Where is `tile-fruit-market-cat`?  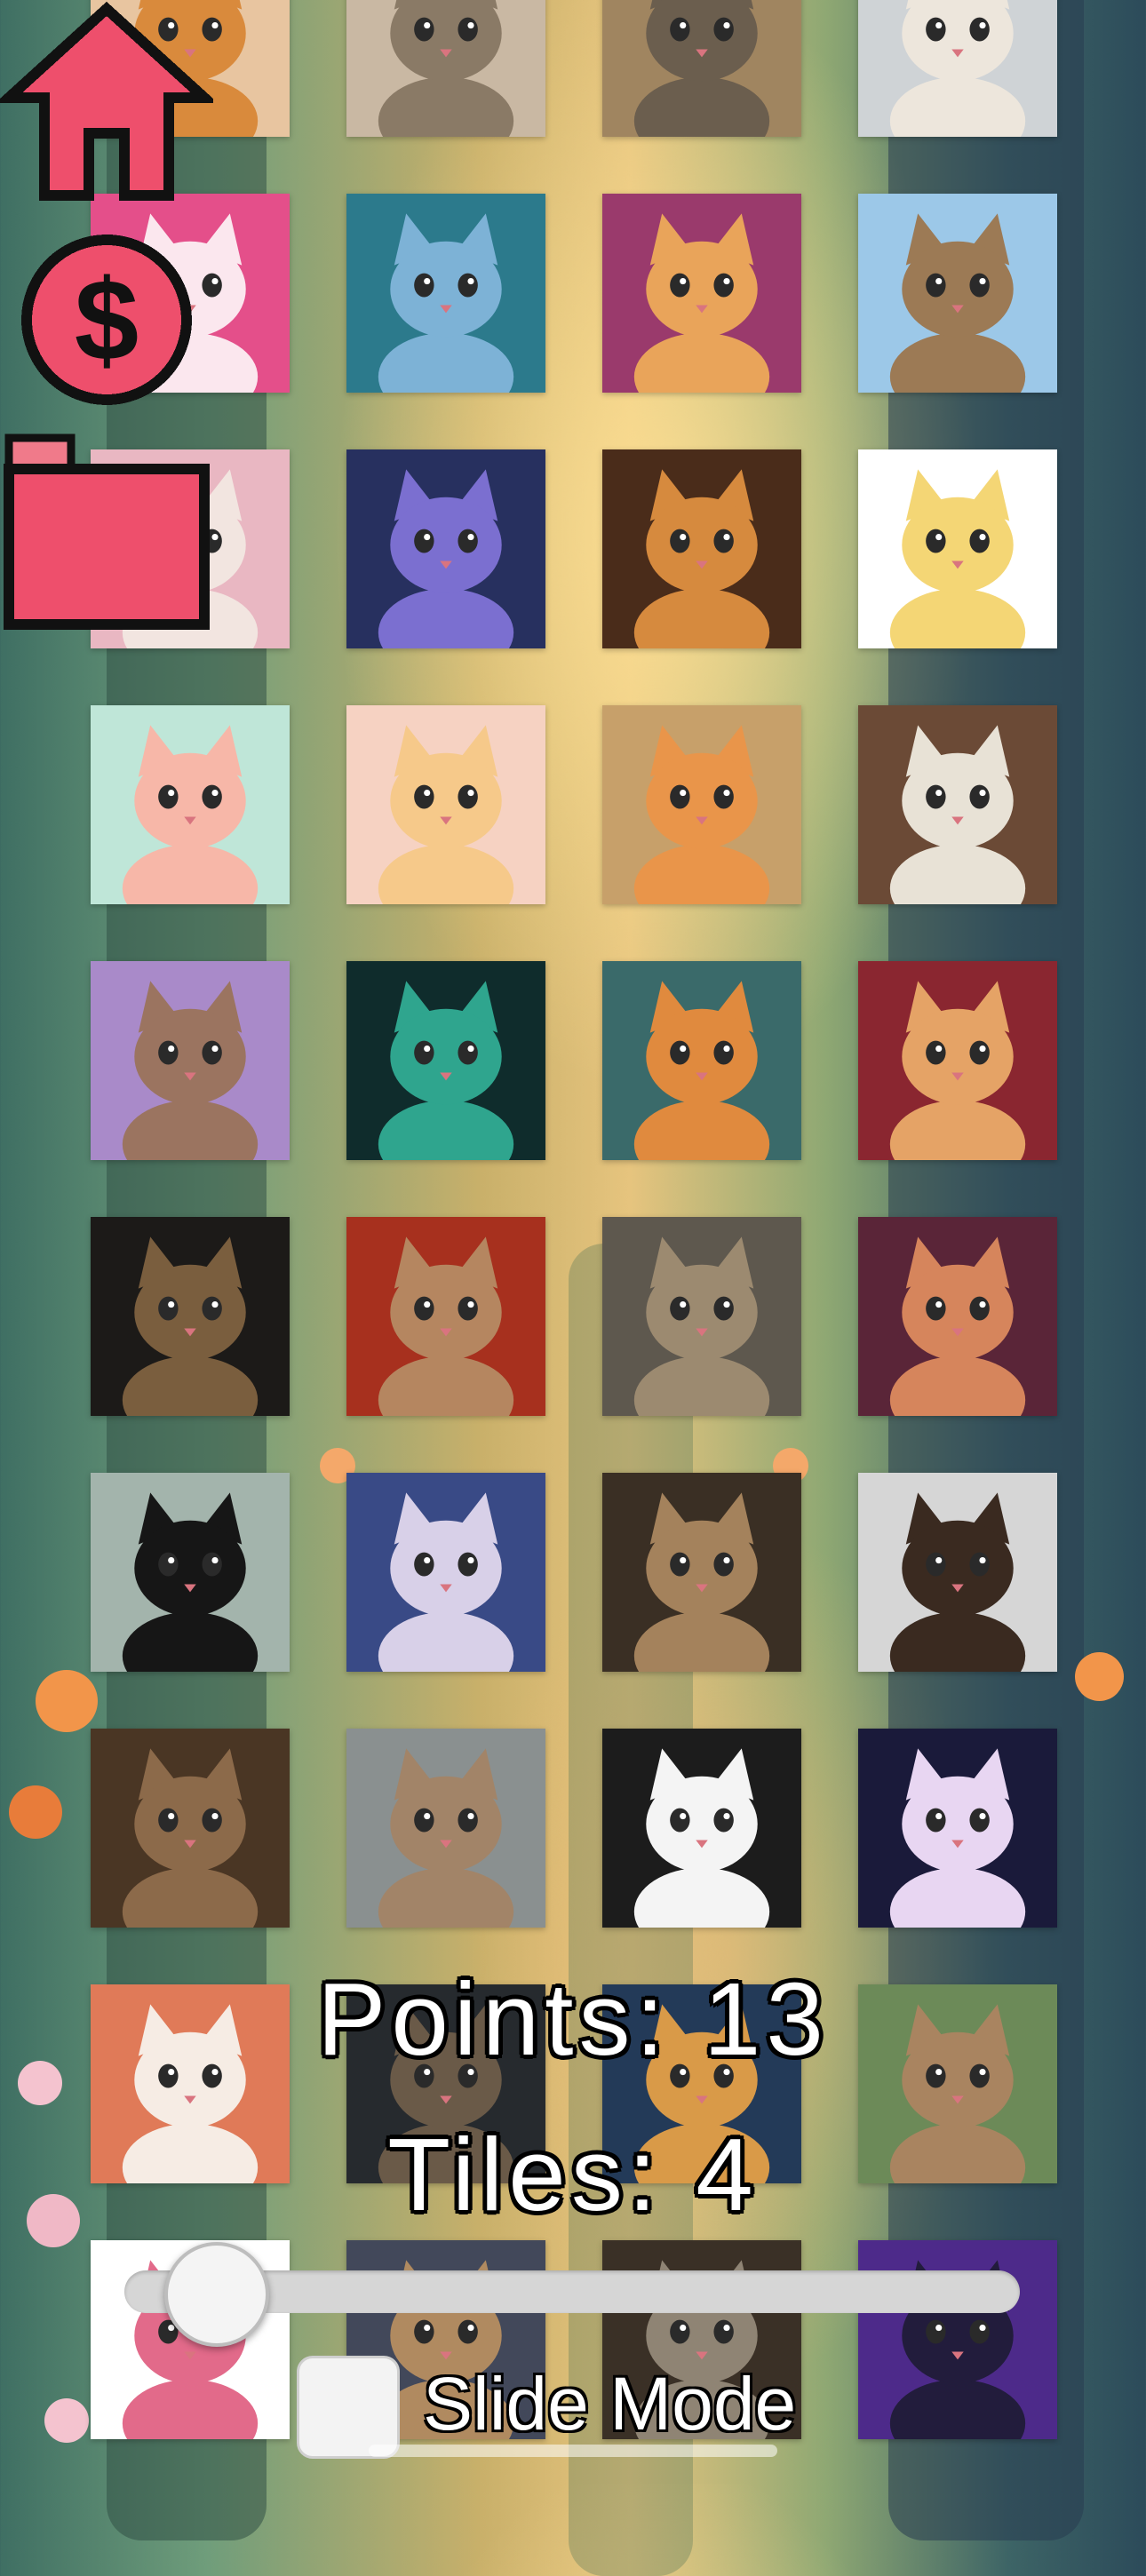 tile-fruit-market-cat is located at coordinates (701, 804).